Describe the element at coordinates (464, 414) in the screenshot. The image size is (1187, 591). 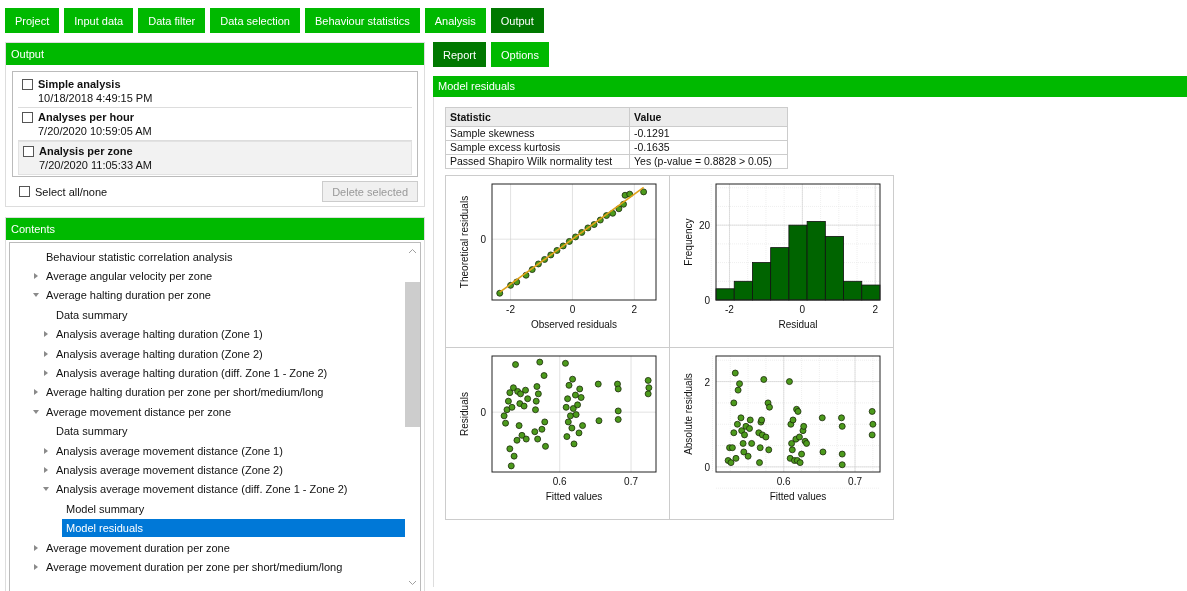
I see `axis-title: Residuals` at that location.